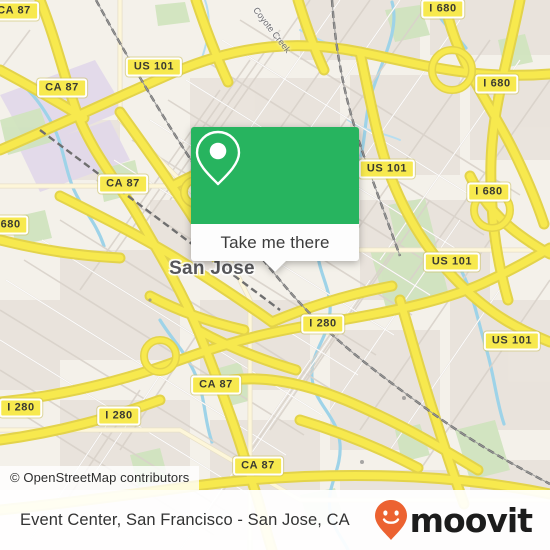 This screenshot has height=550, width=550. Describe the element at coordinates (100, 478) in the screenshot. I see `osm-attribution: © OpenStreetMap contributors` at that location.